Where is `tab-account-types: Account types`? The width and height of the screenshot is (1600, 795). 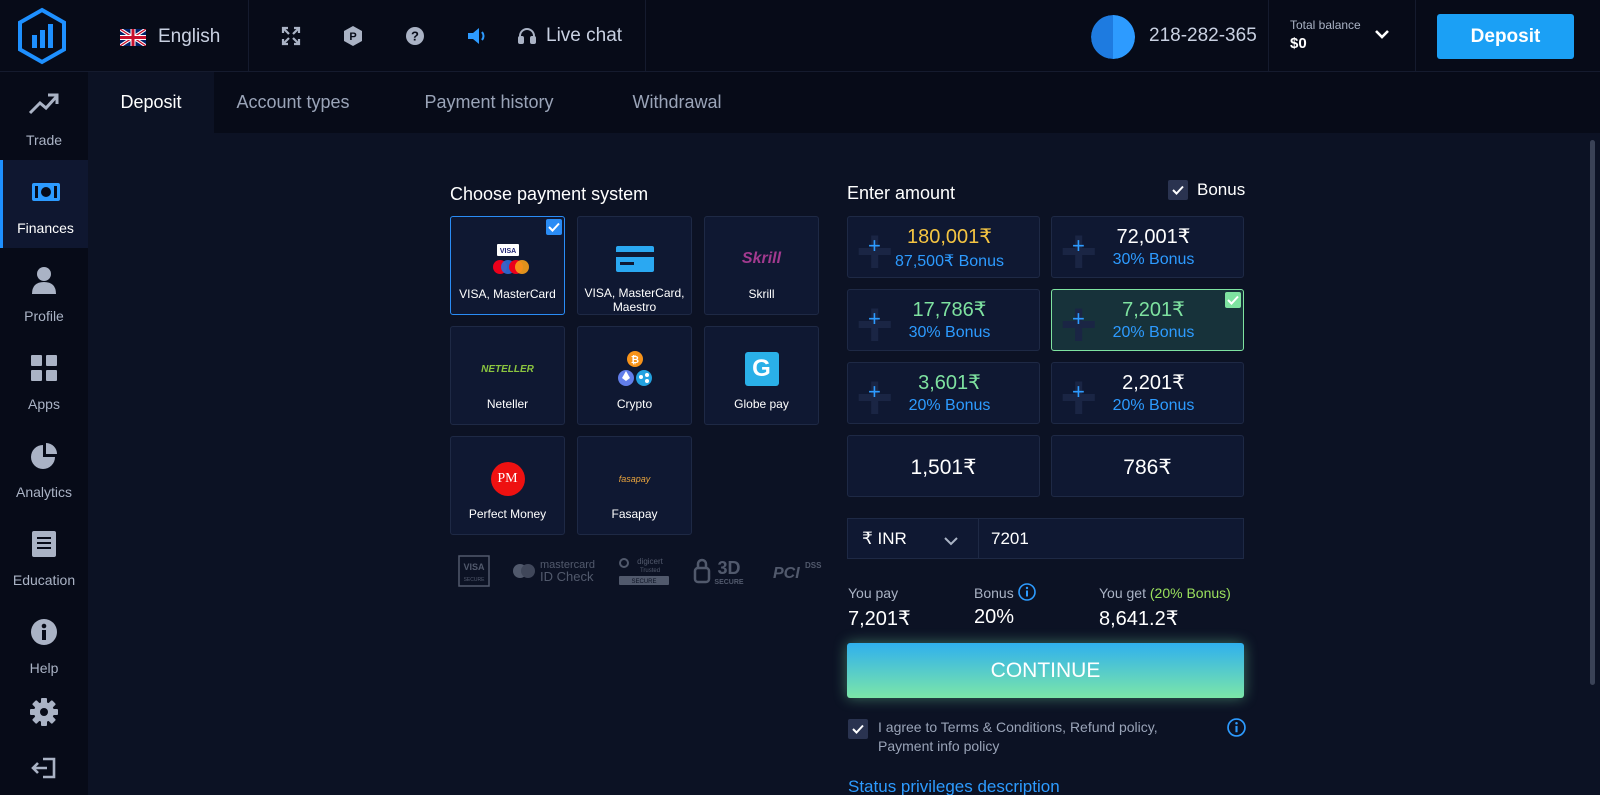
tab-account-types: Account types is located at coordinates (293, 102).